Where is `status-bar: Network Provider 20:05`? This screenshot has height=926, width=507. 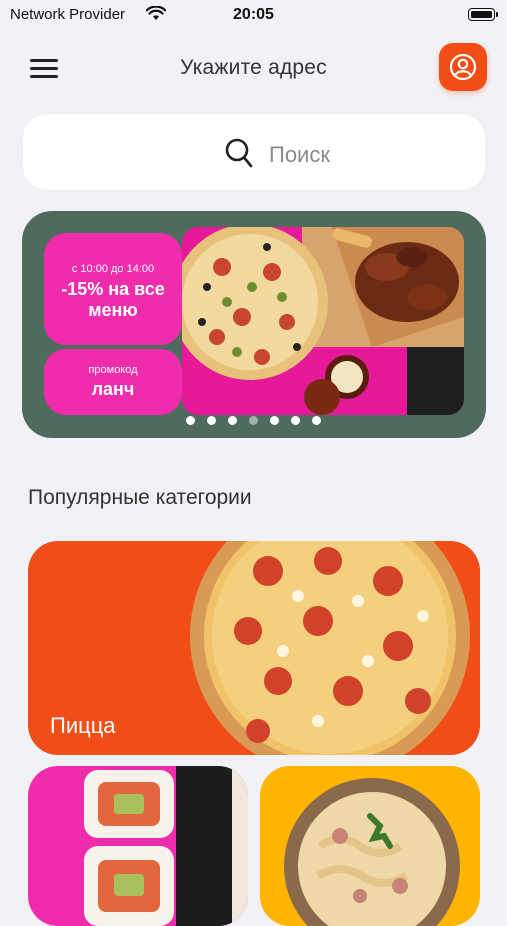 status-bar: Network Provider 20:05 is located at coordinates (253, 16).